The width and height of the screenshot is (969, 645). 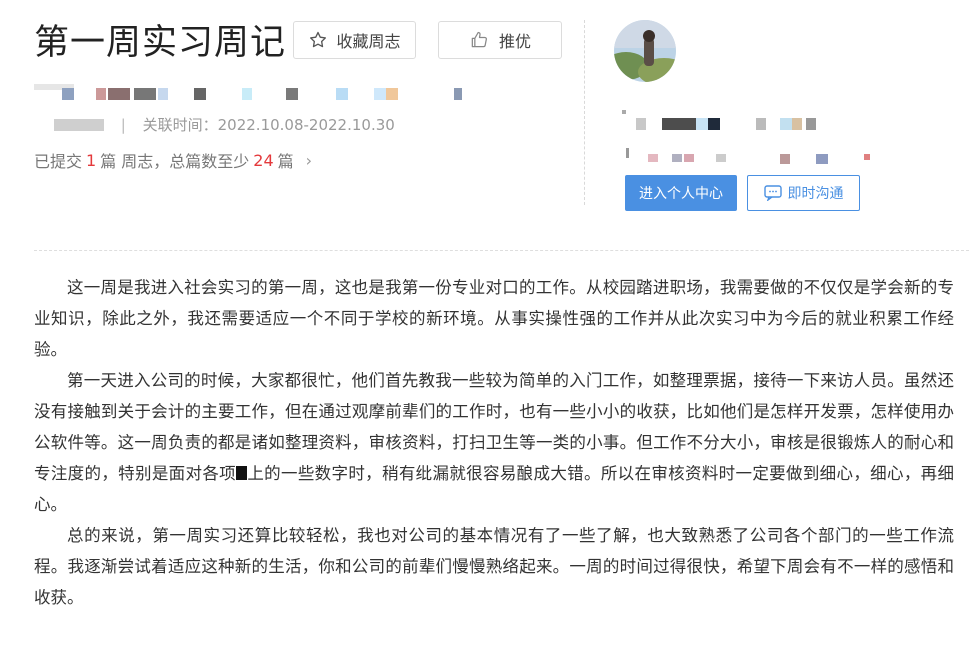 What do you see at coordinates (514, 41) in the screenshot?
I see `recommend-button-label: 推优` at bounding box center [514, 41].